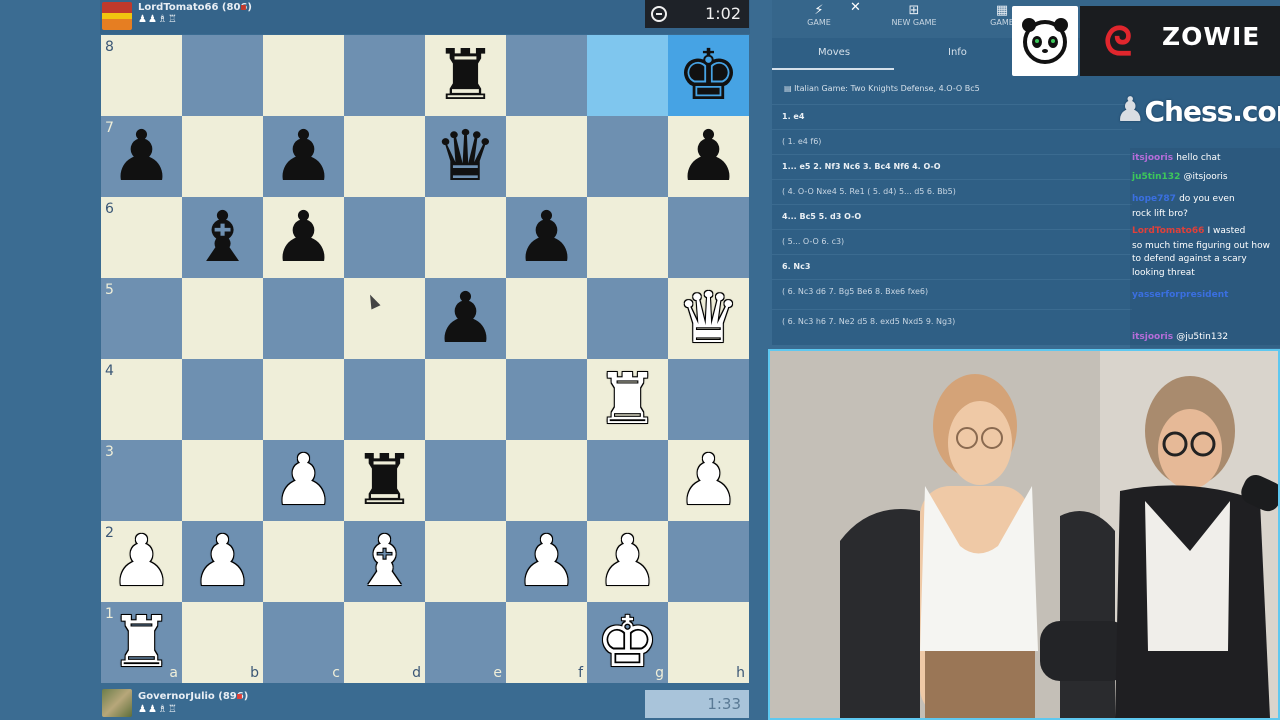  Describe the element at coordinates (303, 561) in the screenshot. I see `square-c2` at that location.